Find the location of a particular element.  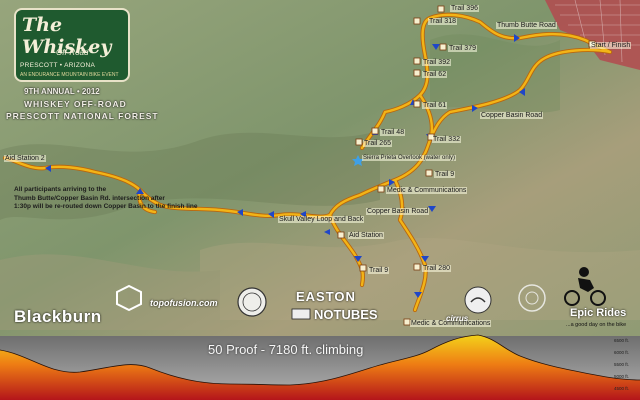

label-trail-62: Trail 62 is located at coordinates (435, 74).